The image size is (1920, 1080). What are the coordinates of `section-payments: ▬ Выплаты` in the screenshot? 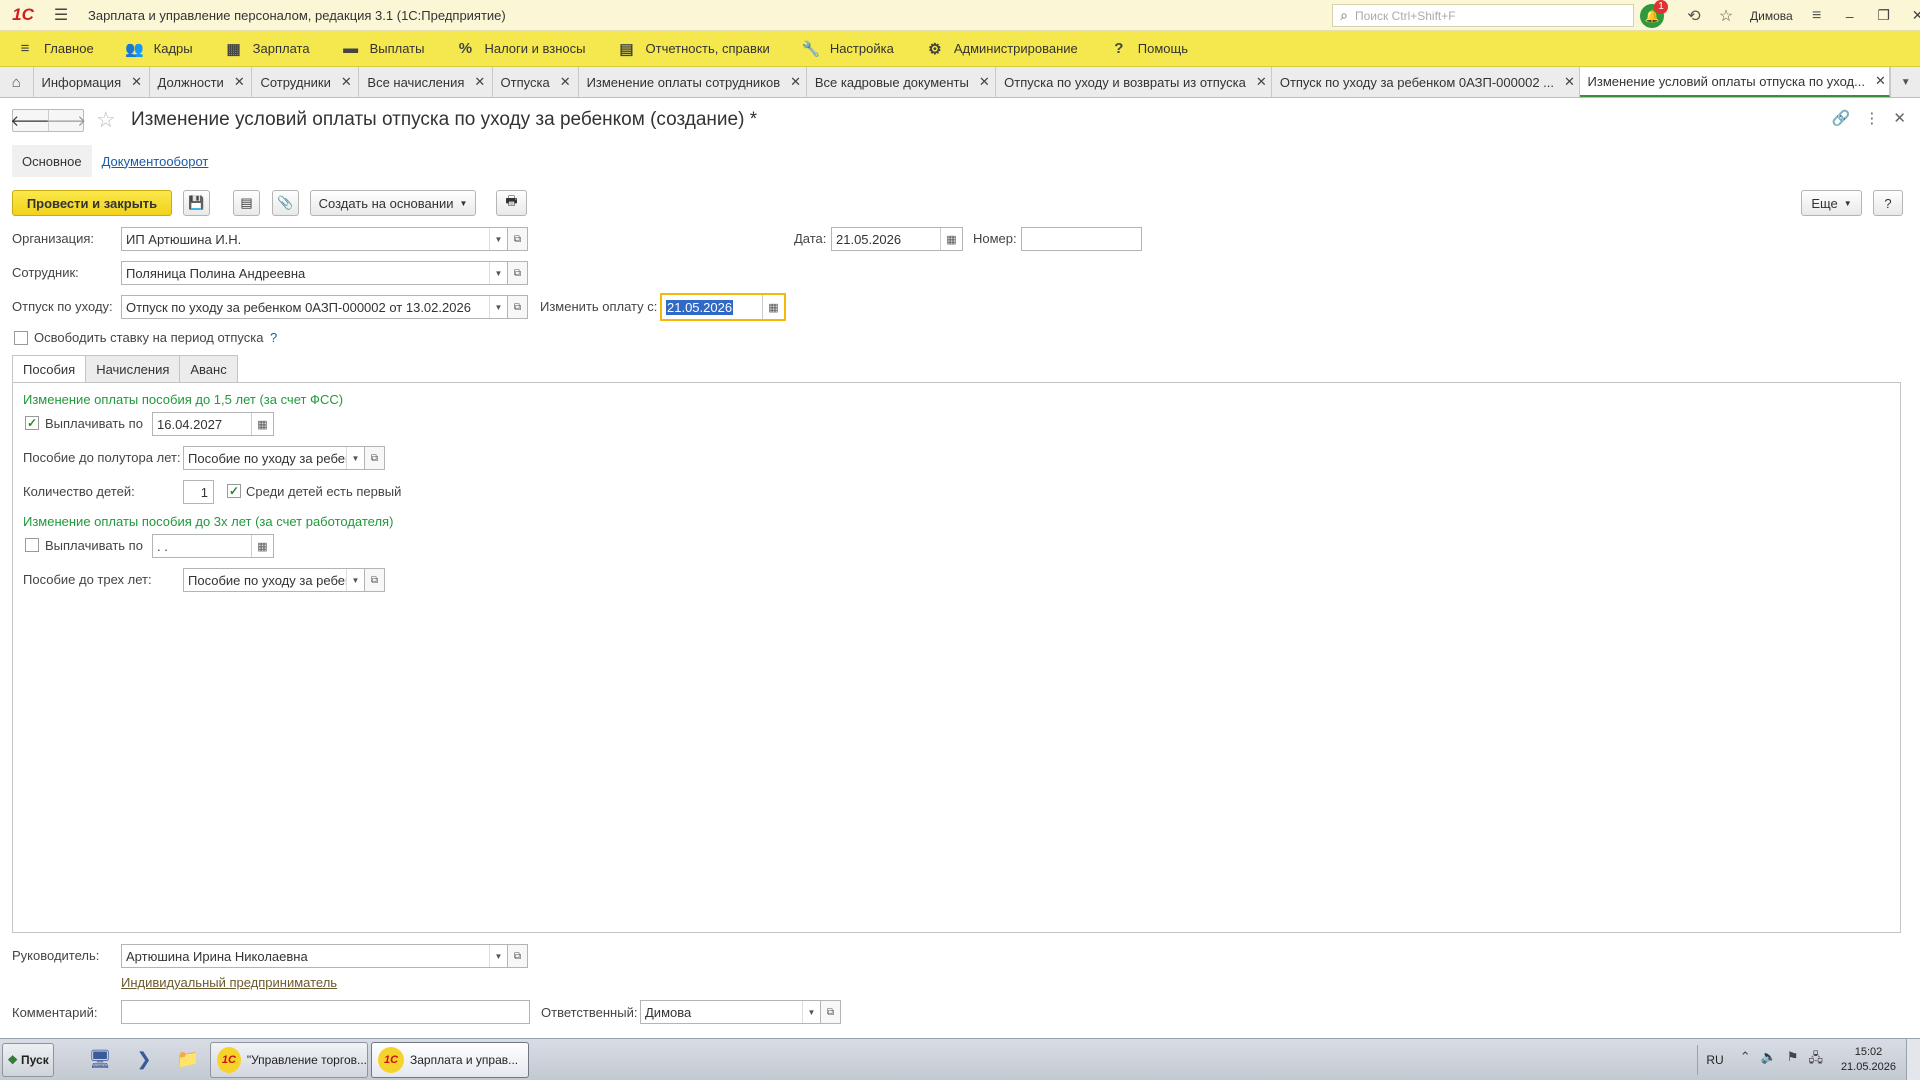 It's located at (382, 48).